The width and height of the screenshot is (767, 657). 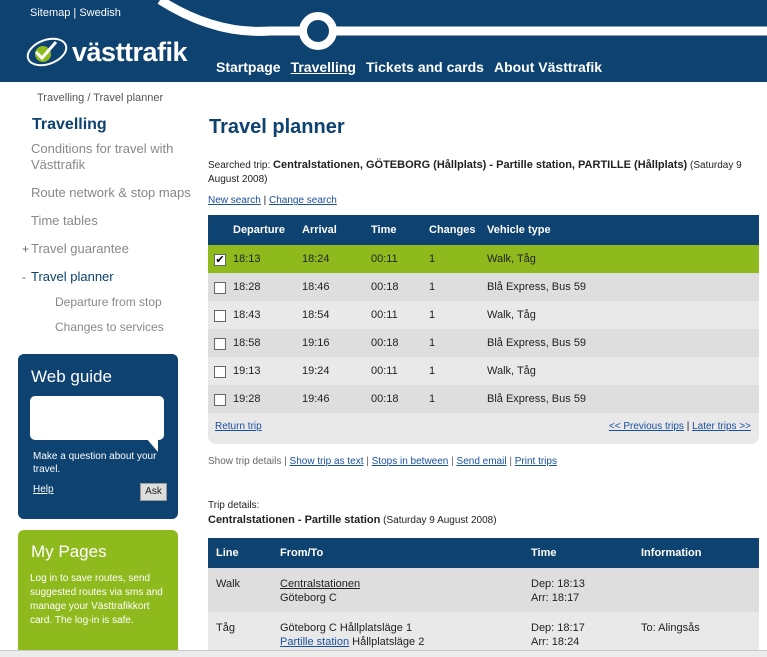 What do you see at coordinates (43, 489) in the screenshot?
I see `web-guide-help-link: Help` at bounding box center [43, 489].